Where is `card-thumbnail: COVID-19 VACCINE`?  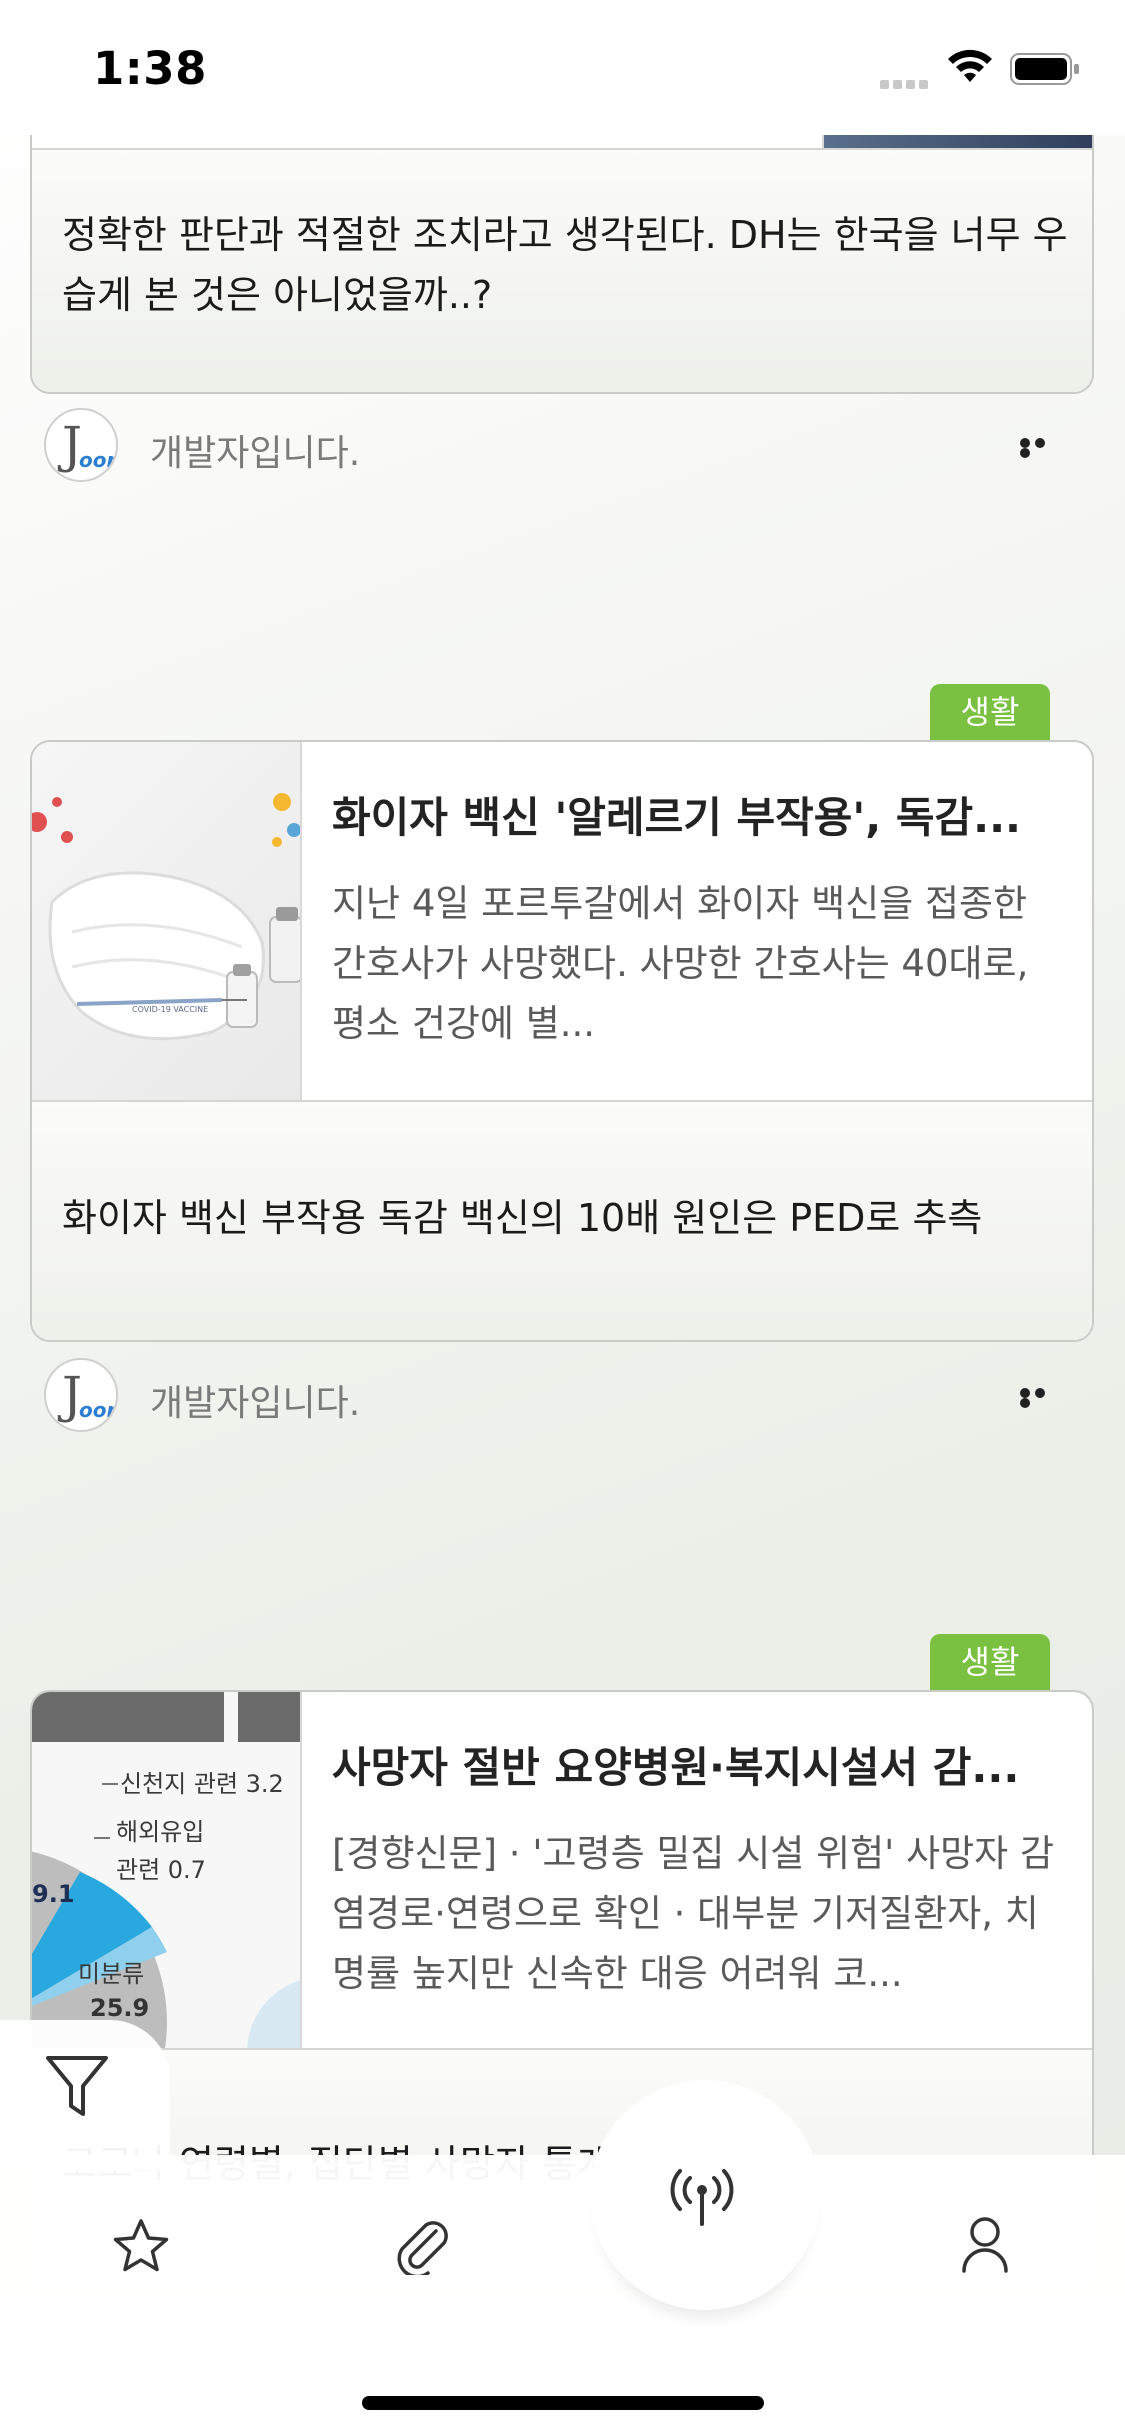
card-thumbnail: COVID-19 VACCINE is located at coordinates (167, 922).